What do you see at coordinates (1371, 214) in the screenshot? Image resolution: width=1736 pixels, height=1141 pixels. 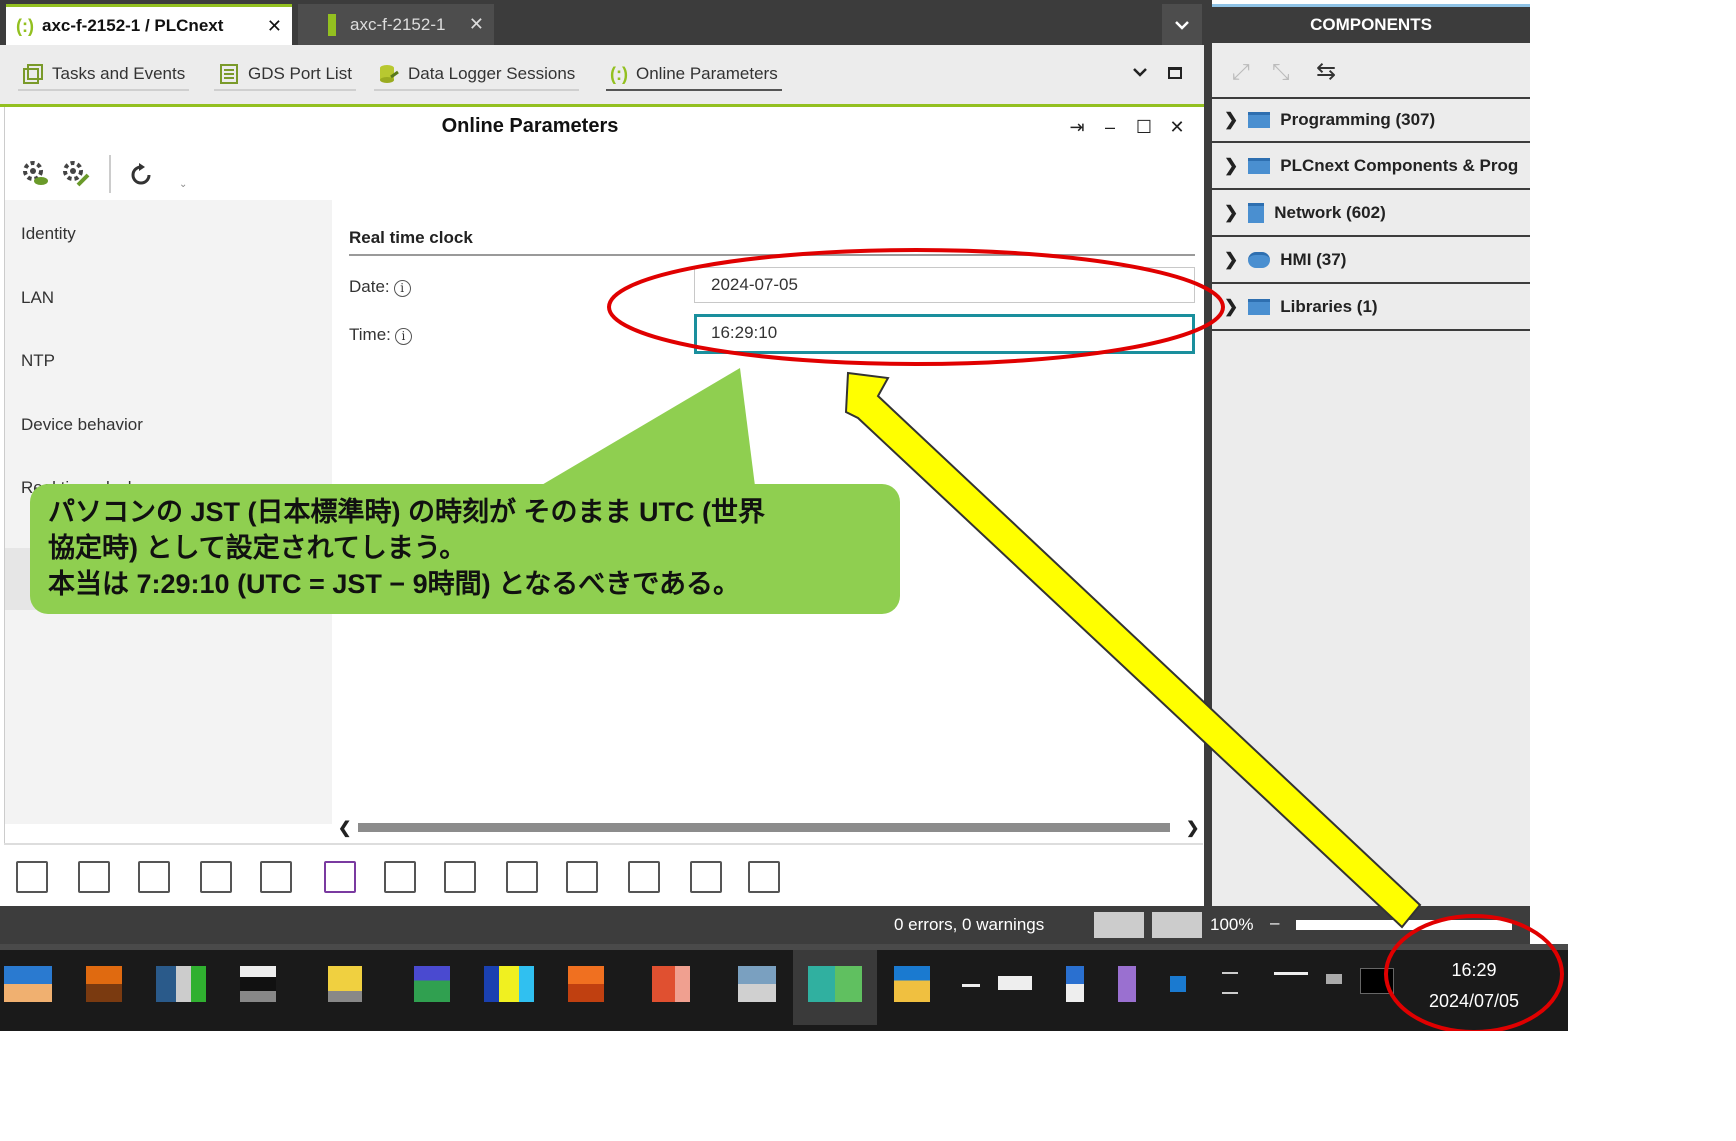 I see `component-network: ❯ Network (602)` at bounding box center [1371, 214].